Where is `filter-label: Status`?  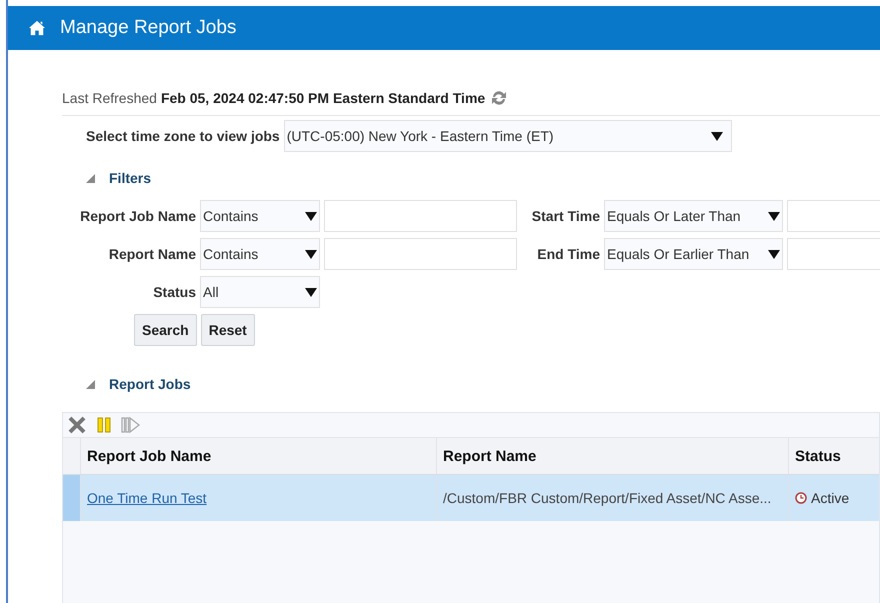 filter-label: Status is located at coordinates (174, 292).